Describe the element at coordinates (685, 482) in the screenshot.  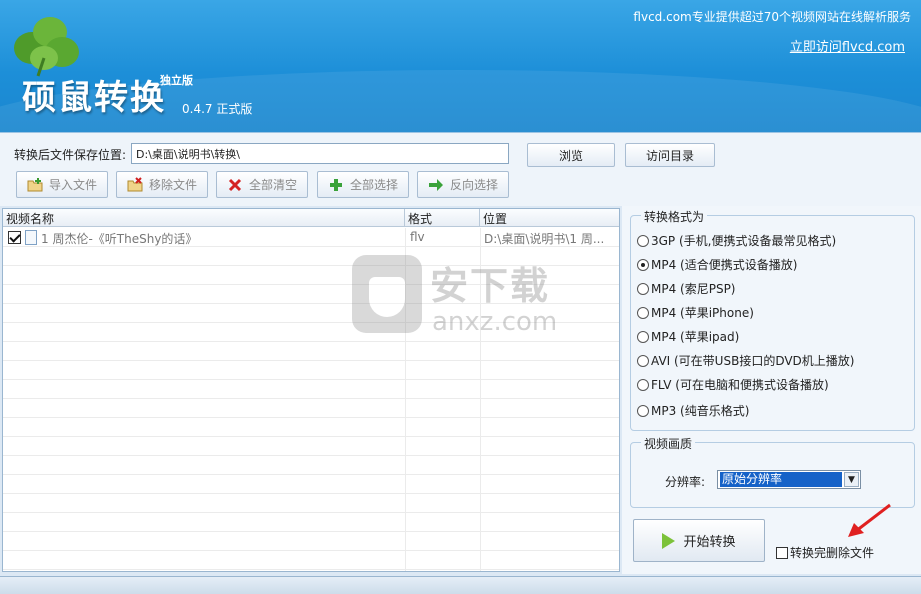
I see `resolution-label: 分辨率:` at that location.